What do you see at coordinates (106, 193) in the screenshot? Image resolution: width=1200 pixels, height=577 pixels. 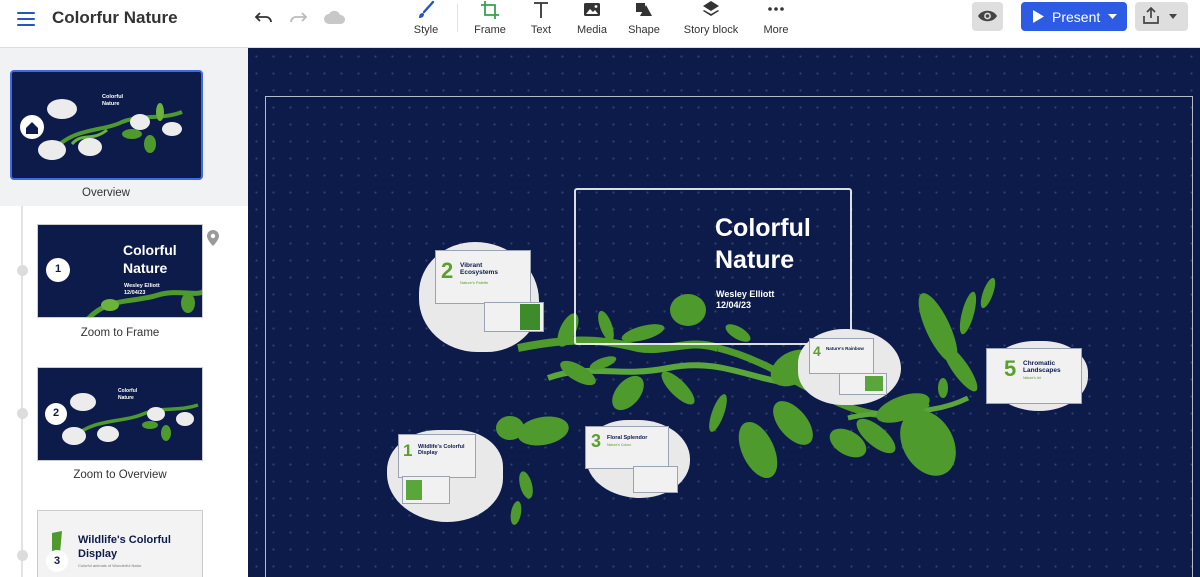 I see `overview-label: Overview` at bounding box center [106, 193].